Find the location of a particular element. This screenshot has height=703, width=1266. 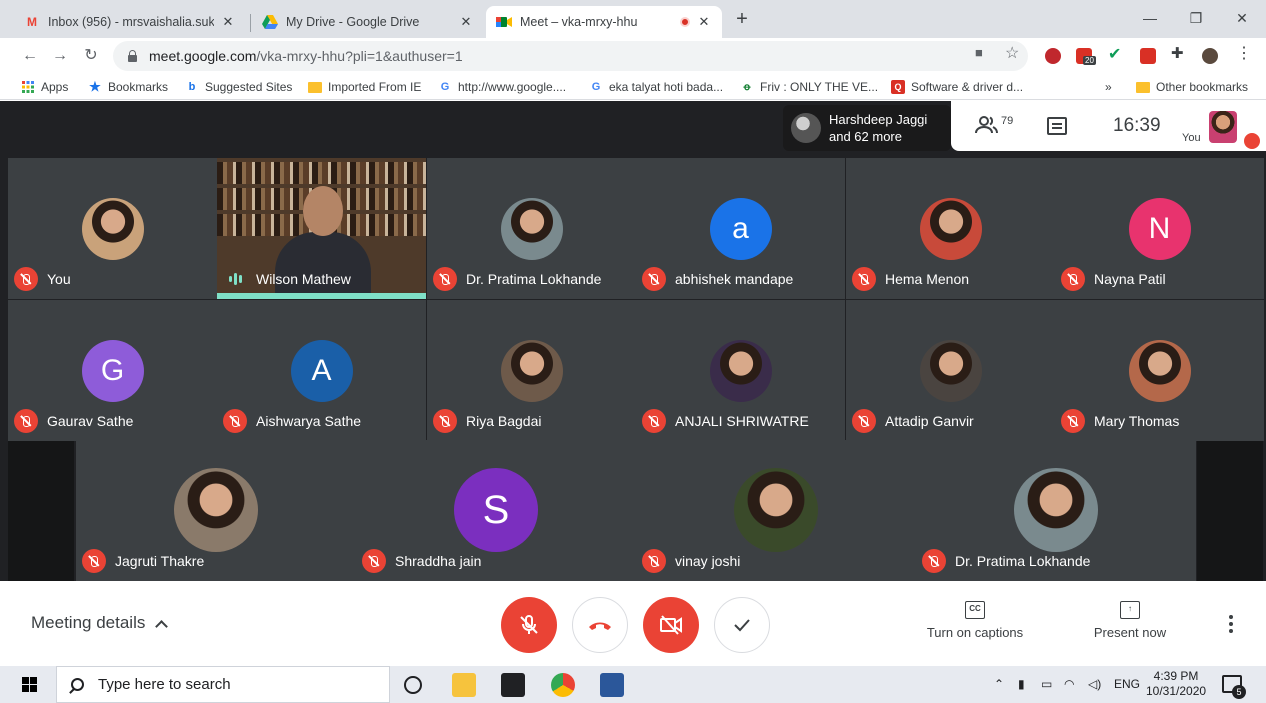

participant-tile-jagruti-thakre: Jagruti Thakre is located at coordinates (216, 510).